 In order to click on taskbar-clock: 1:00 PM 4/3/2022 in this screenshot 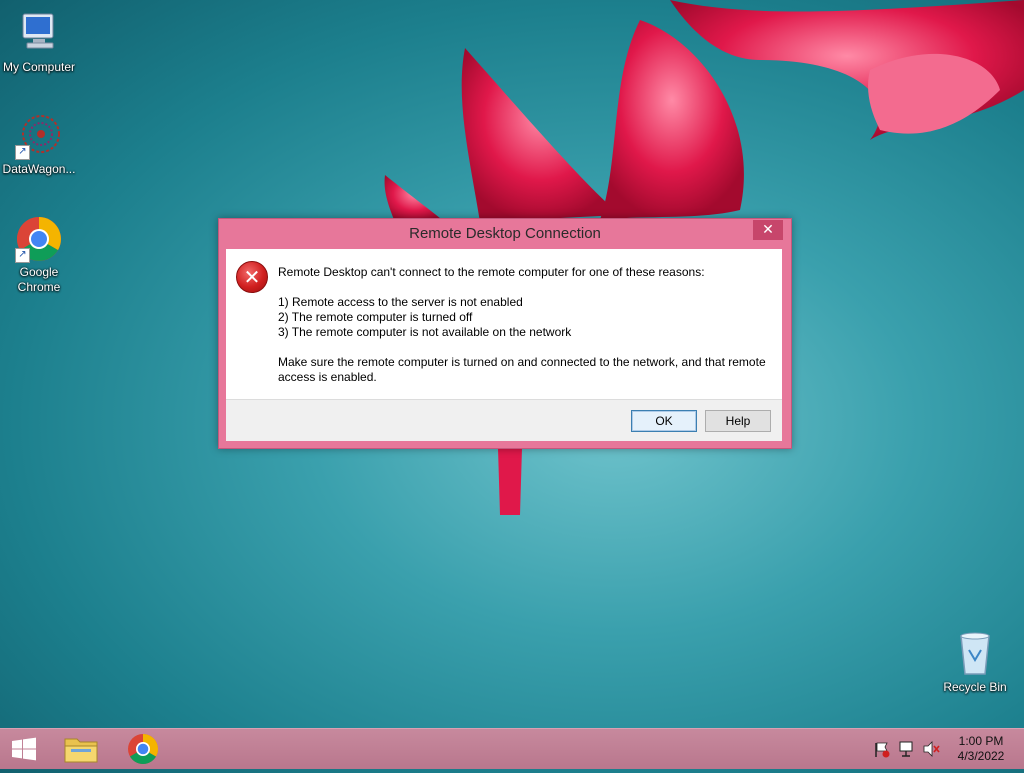, I will do `click(981, 749)`.